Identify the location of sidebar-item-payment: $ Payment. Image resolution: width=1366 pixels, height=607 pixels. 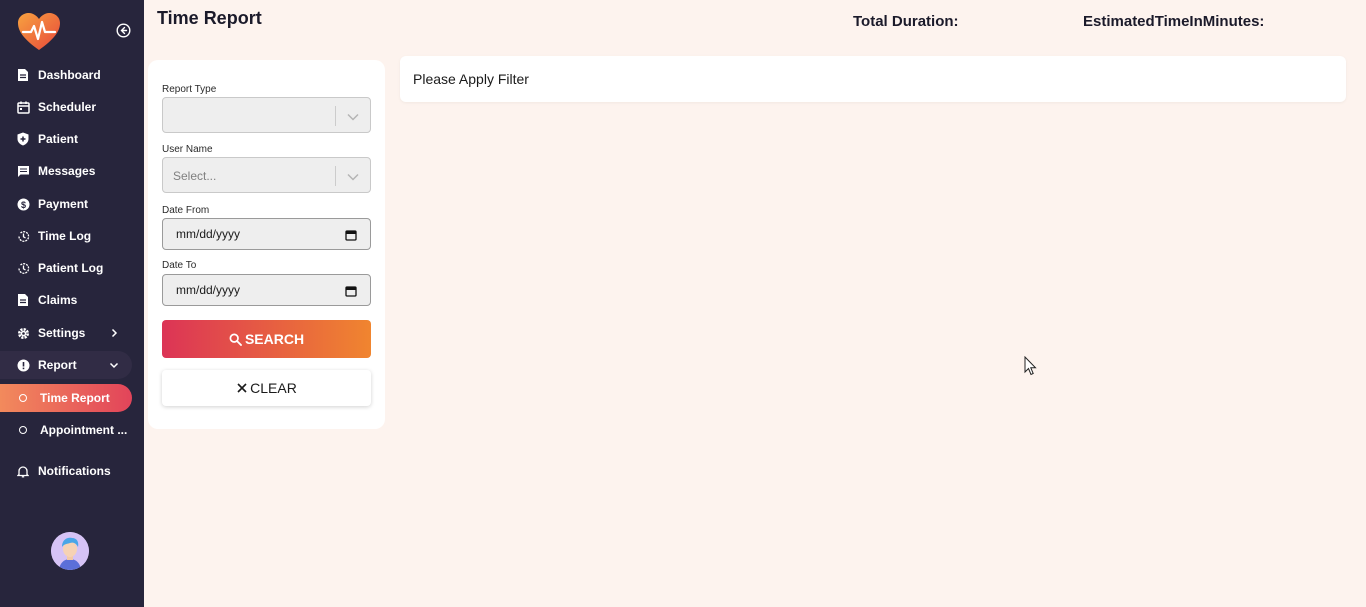
(72, 204).